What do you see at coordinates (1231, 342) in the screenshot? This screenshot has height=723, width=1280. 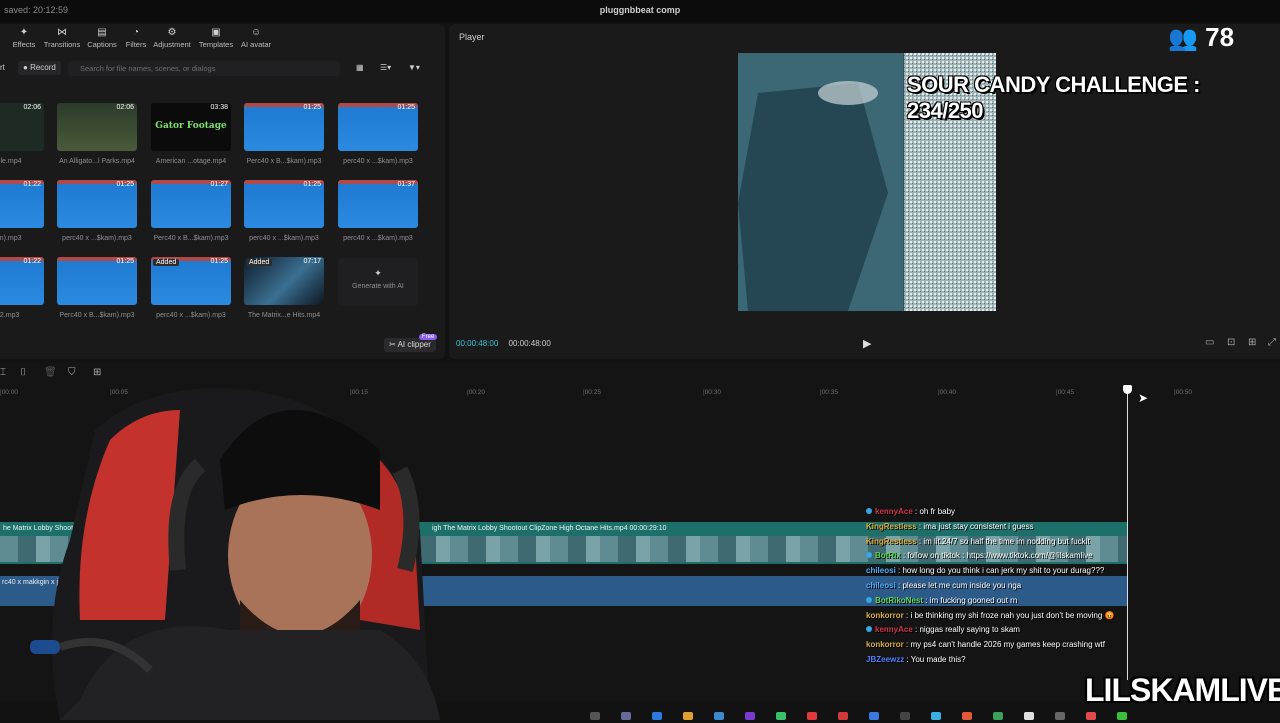 I see `screenshot-icon: ⊡` at bounding box center [1231, 342].